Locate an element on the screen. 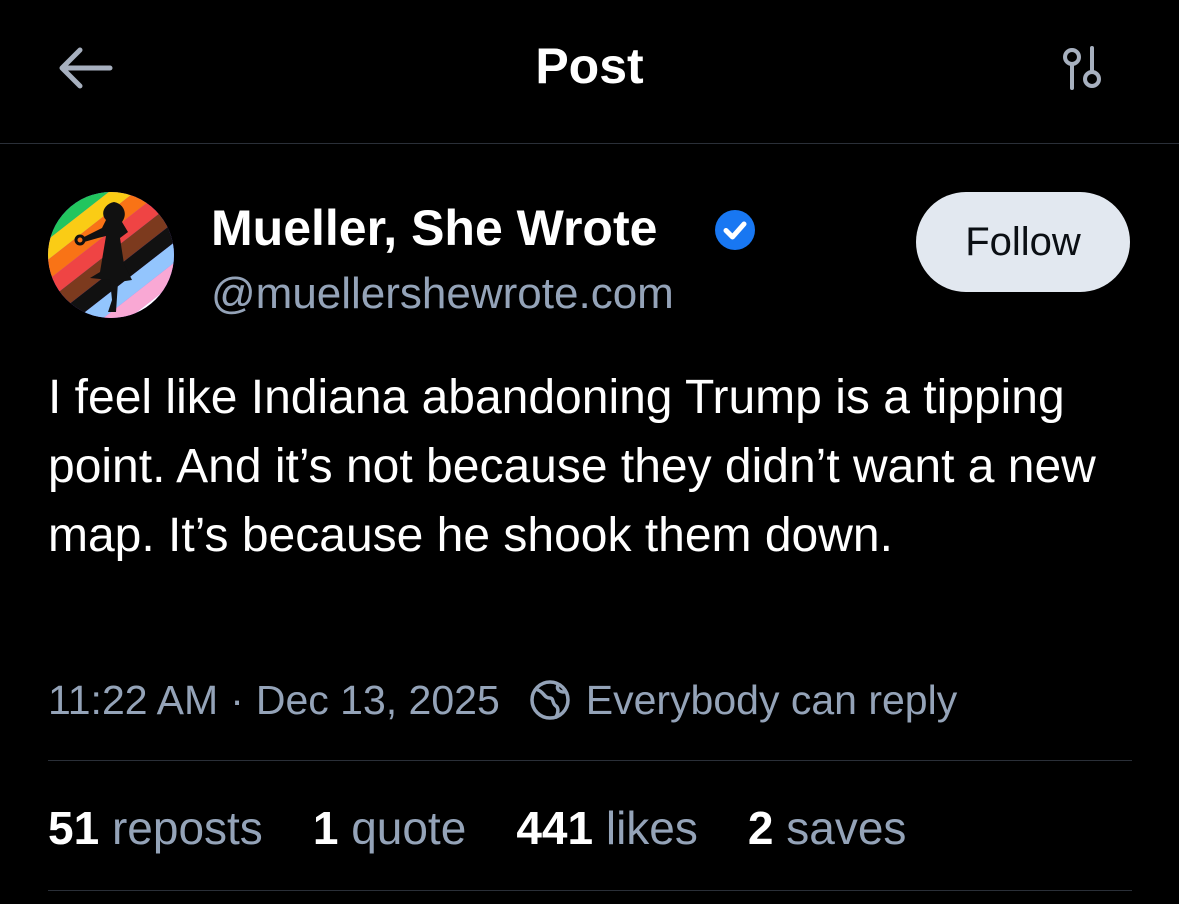  engagement-stats: 51 reposts 1 quote 441 likes 2 saves is located at coordinates (502, 828).